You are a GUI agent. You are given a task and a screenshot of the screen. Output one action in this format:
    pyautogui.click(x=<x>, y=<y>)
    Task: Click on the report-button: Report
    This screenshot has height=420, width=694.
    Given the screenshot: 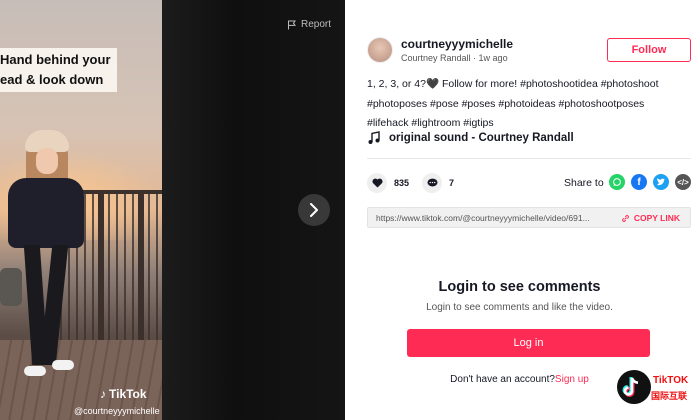 What is the action you would take?
    pyautogui.click(x=309, y=24)
    